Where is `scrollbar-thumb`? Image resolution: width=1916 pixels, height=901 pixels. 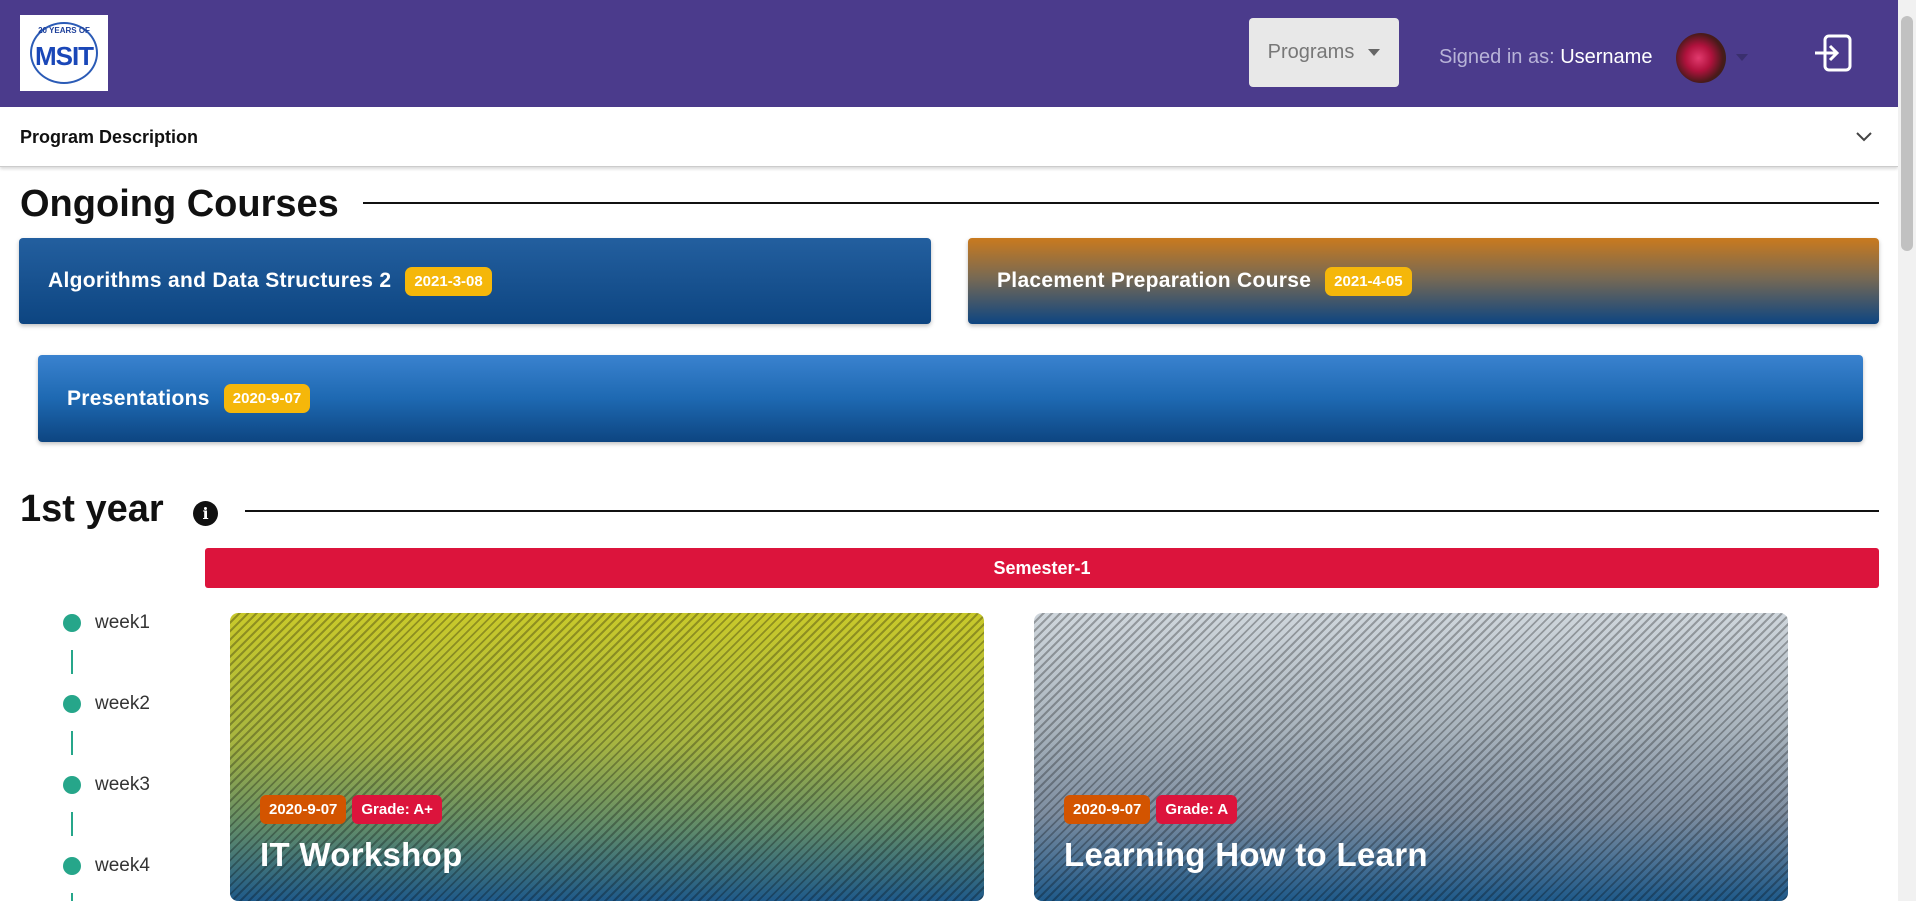
scrollbar-thumb is located at coordinates (1907, 133).